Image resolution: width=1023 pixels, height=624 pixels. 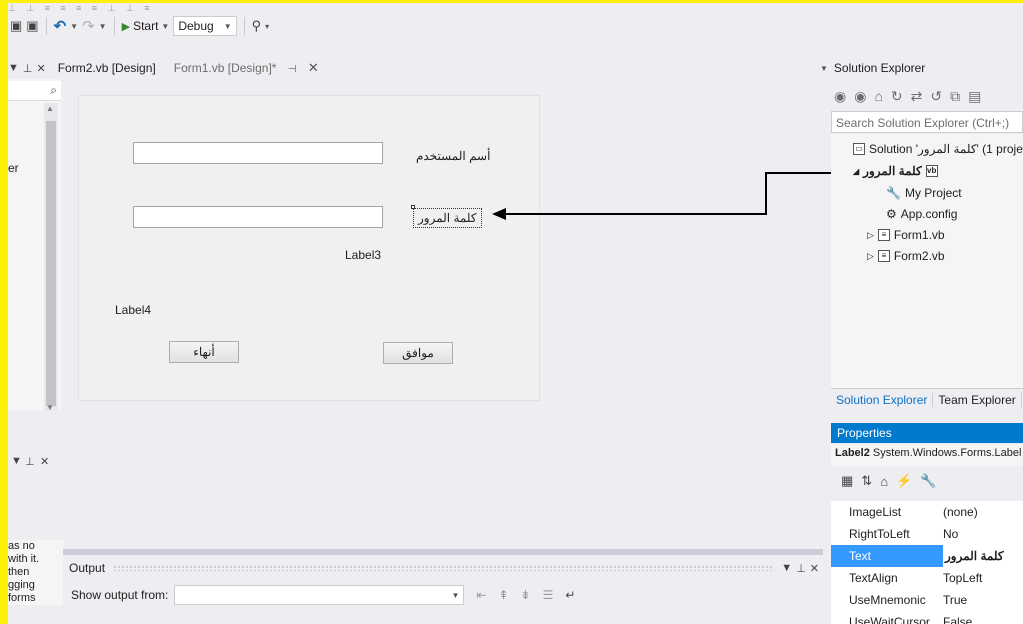 What do you see at coordinates (927, 556) in the screenshot?
I see `property-row-selected: Text كلمة المرور` at bounding box center [927, 556].